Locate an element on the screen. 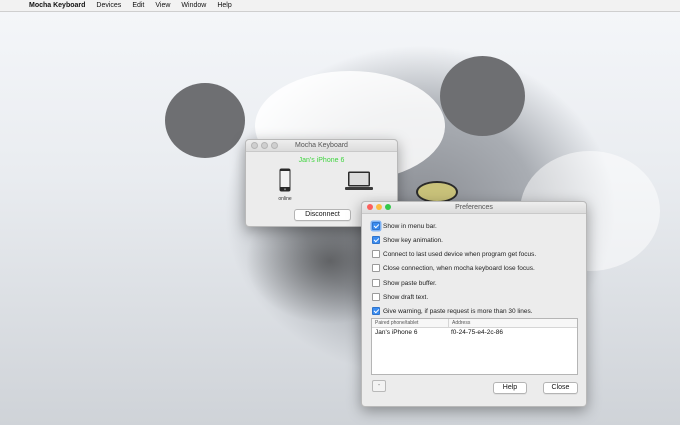  help-button: Help is located at coordinates (510, 388).